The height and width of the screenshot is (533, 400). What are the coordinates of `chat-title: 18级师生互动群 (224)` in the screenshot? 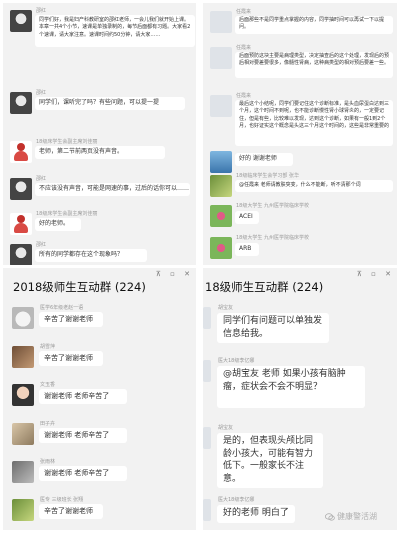 It's located at (264, 287).